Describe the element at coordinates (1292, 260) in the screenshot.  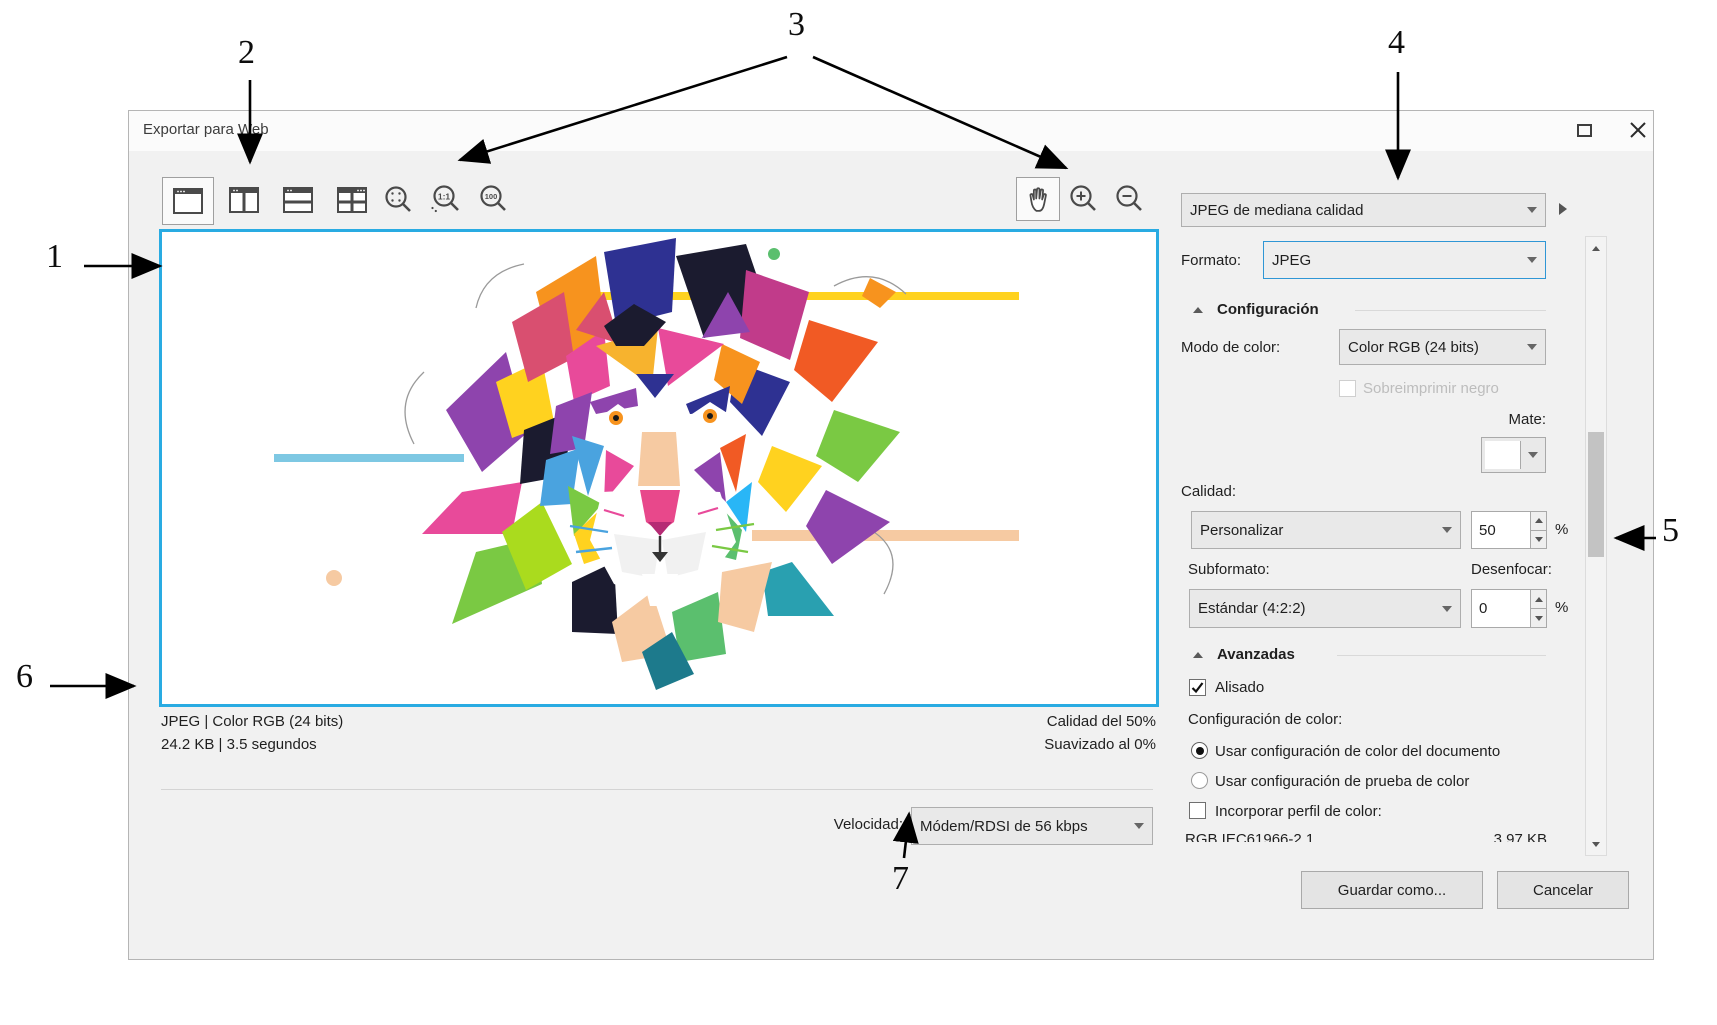
I see `format-value: JPEG` at that location.